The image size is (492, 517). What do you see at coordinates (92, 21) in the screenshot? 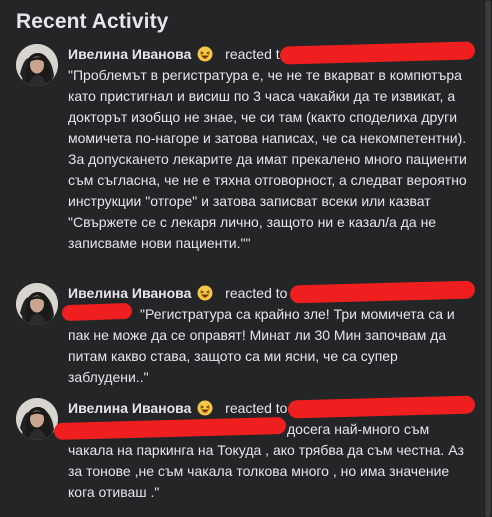
I see `section-title: Recent Activity` at bounding box center [92, 21].